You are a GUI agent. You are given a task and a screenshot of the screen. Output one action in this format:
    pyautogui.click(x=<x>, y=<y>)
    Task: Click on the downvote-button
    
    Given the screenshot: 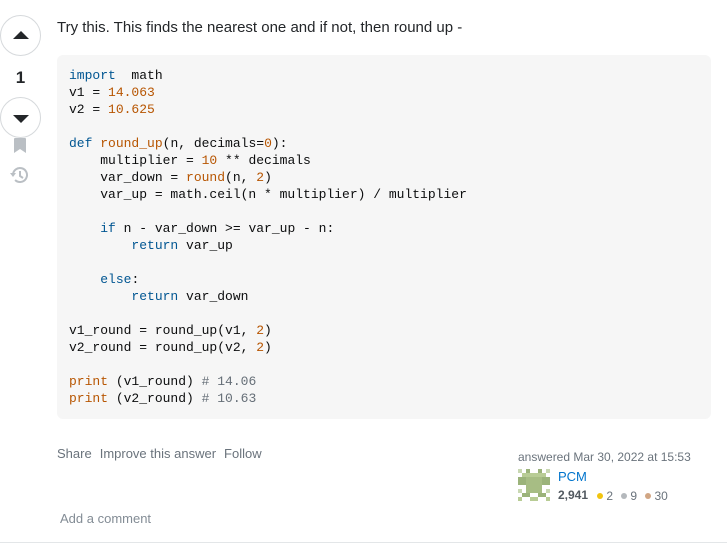 What is the action you would take?
    pyautogui.click(x=20, y=117)
    